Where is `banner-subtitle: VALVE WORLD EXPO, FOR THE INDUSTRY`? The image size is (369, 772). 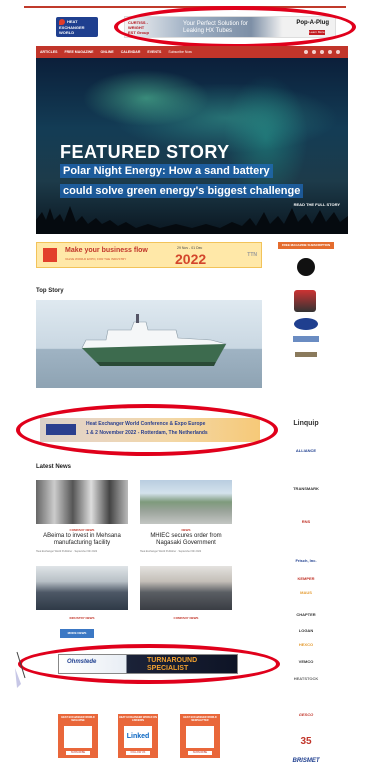 banner-subtitle: VALVE WORLD EXPO, FOR THE INDUSTRY is located at coordinates (96, 259).